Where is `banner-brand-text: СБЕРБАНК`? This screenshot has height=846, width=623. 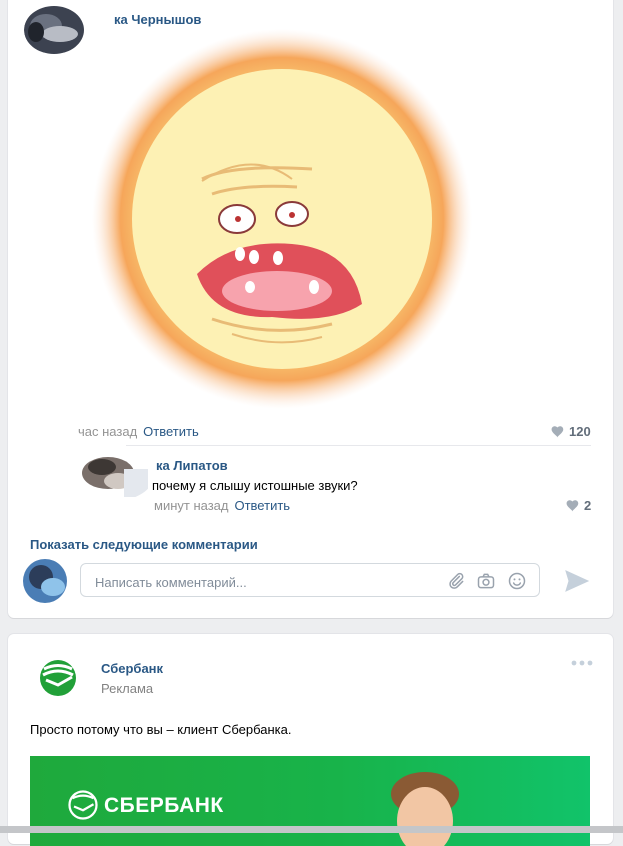
banner-brand-text: СБЕРБАНК is located at coordinates (164, 805).